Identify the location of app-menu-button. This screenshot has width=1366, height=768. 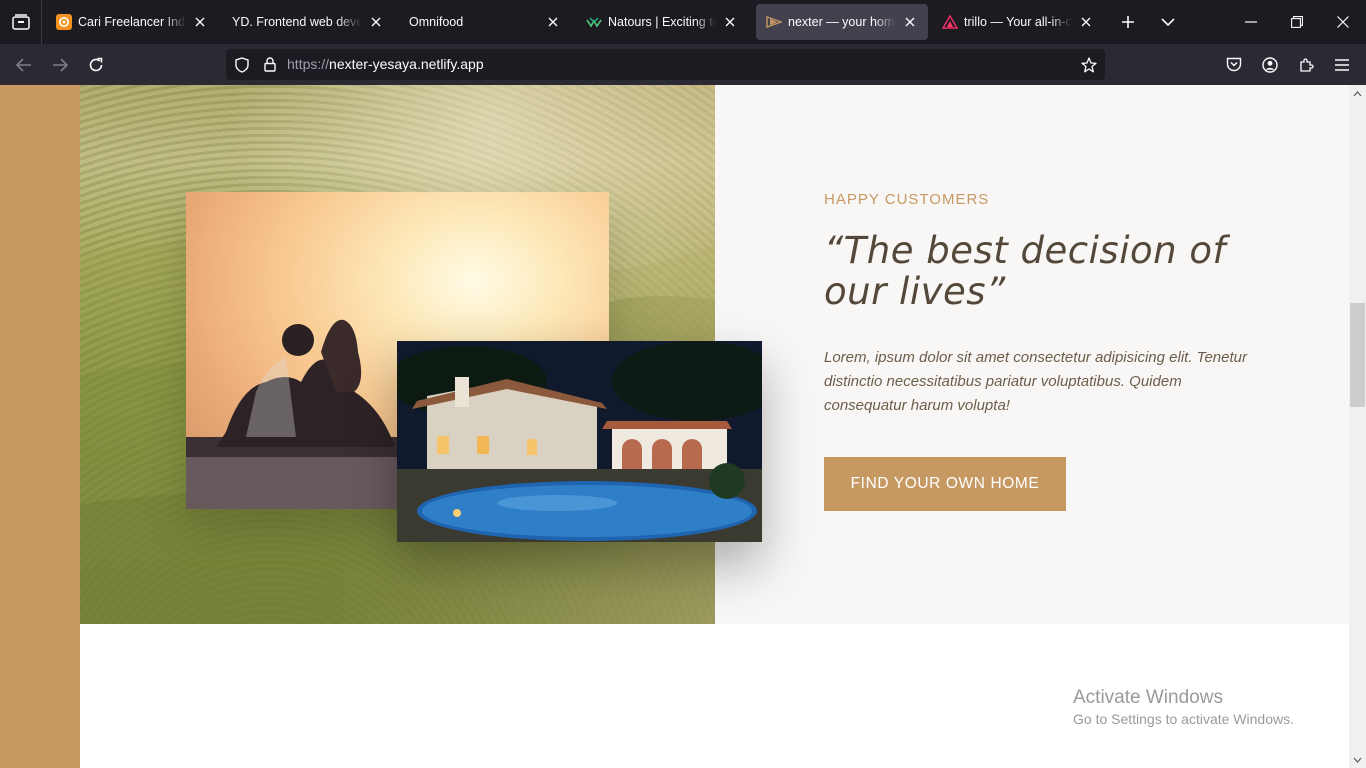
(1342, 64).